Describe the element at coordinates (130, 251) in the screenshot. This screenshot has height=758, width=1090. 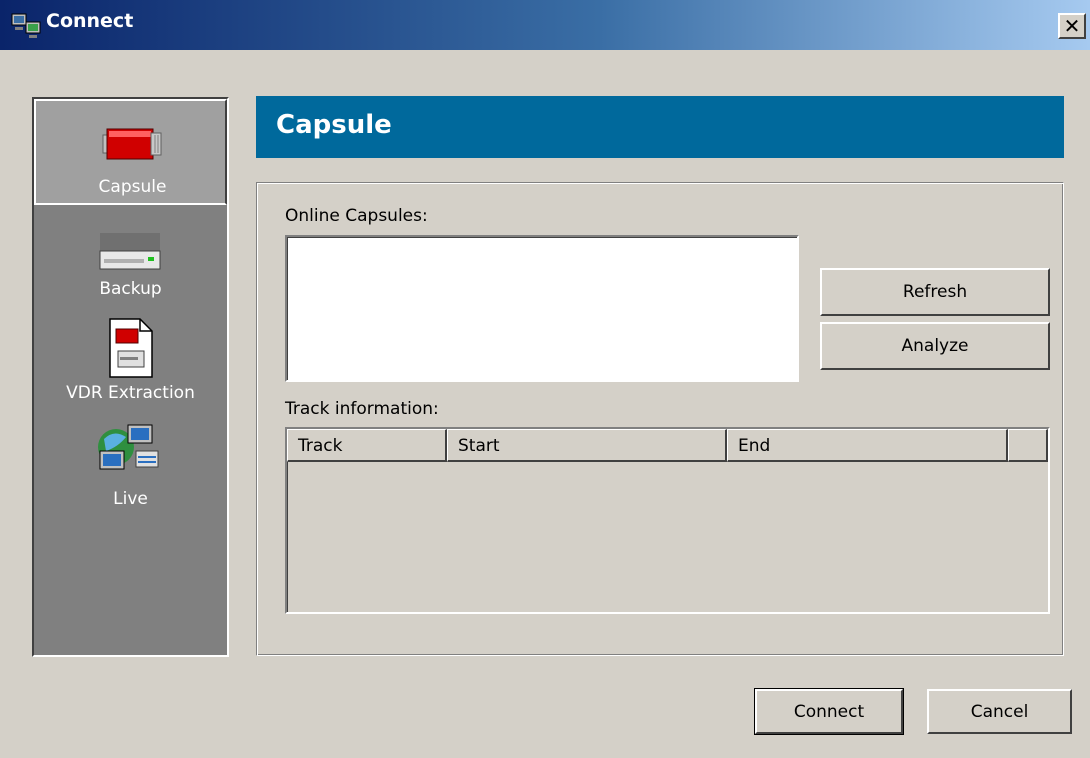
I see `backup-drive-icon` at that location.